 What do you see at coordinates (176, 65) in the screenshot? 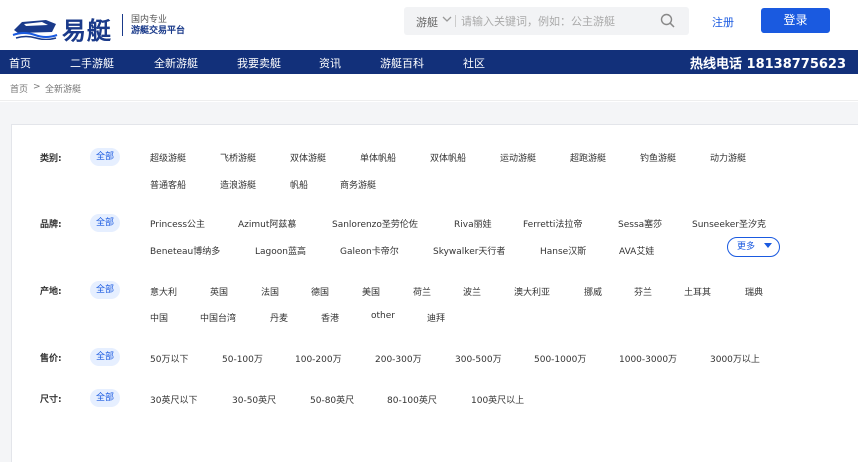
I see `nav-item-new-yachts: 全新游艇` at bounding box center [176, 65].